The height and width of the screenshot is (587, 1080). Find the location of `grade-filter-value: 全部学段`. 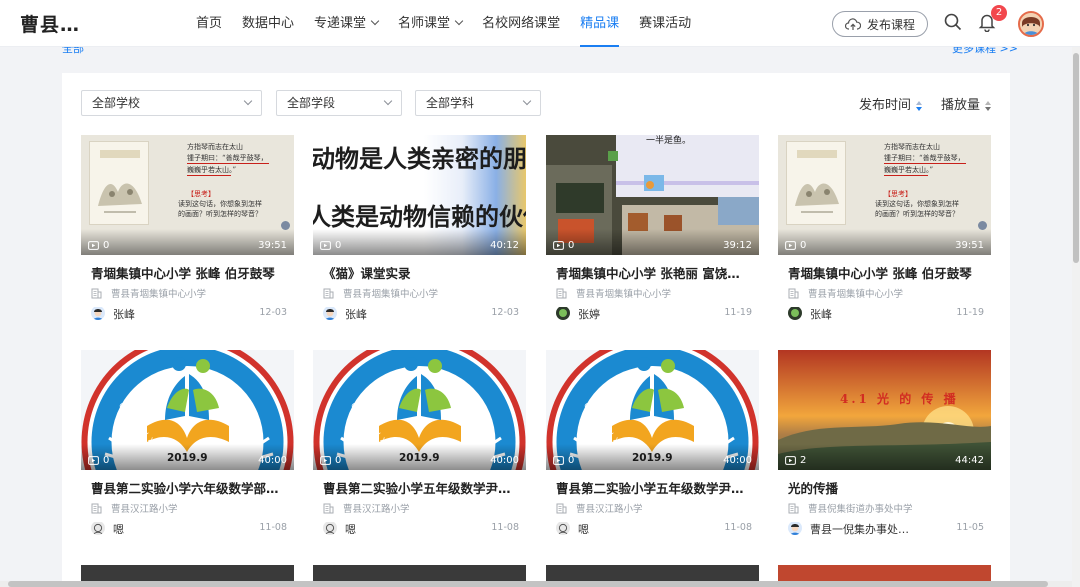

grade-filter-value: 全部学段 is located at coordinates (311, 103).